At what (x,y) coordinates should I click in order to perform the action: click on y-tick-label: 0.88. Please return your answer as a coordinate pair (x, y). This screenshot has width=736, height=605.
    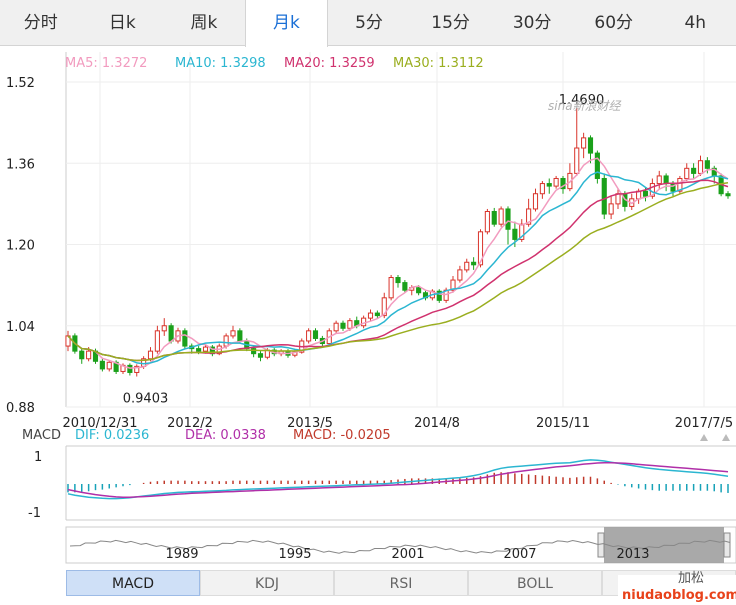
    Looking at the image, I should click on (20, 408).